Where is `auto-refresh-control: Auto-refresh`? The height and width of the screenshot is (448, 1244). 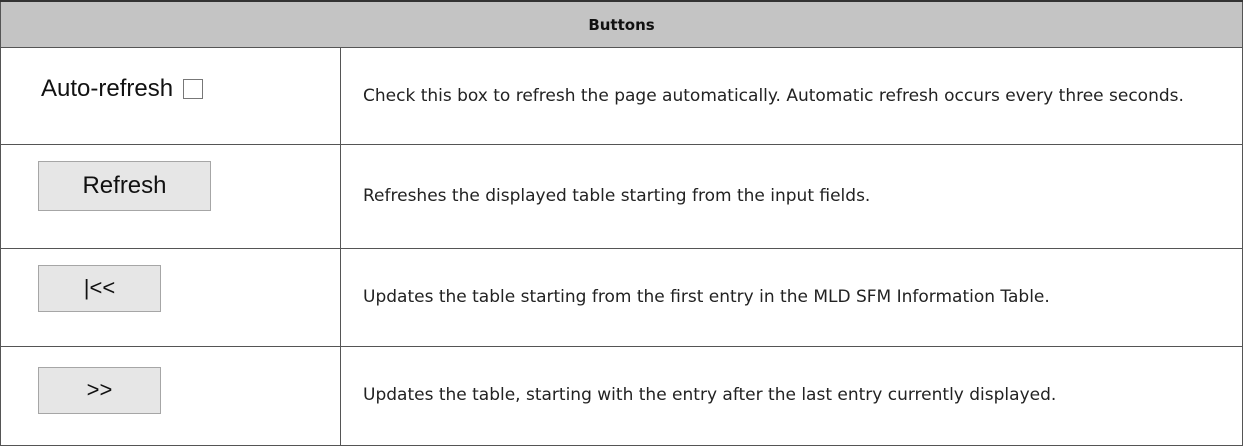 auto-refresh-control: Auto-refresh is located at coordinates (122, 89).